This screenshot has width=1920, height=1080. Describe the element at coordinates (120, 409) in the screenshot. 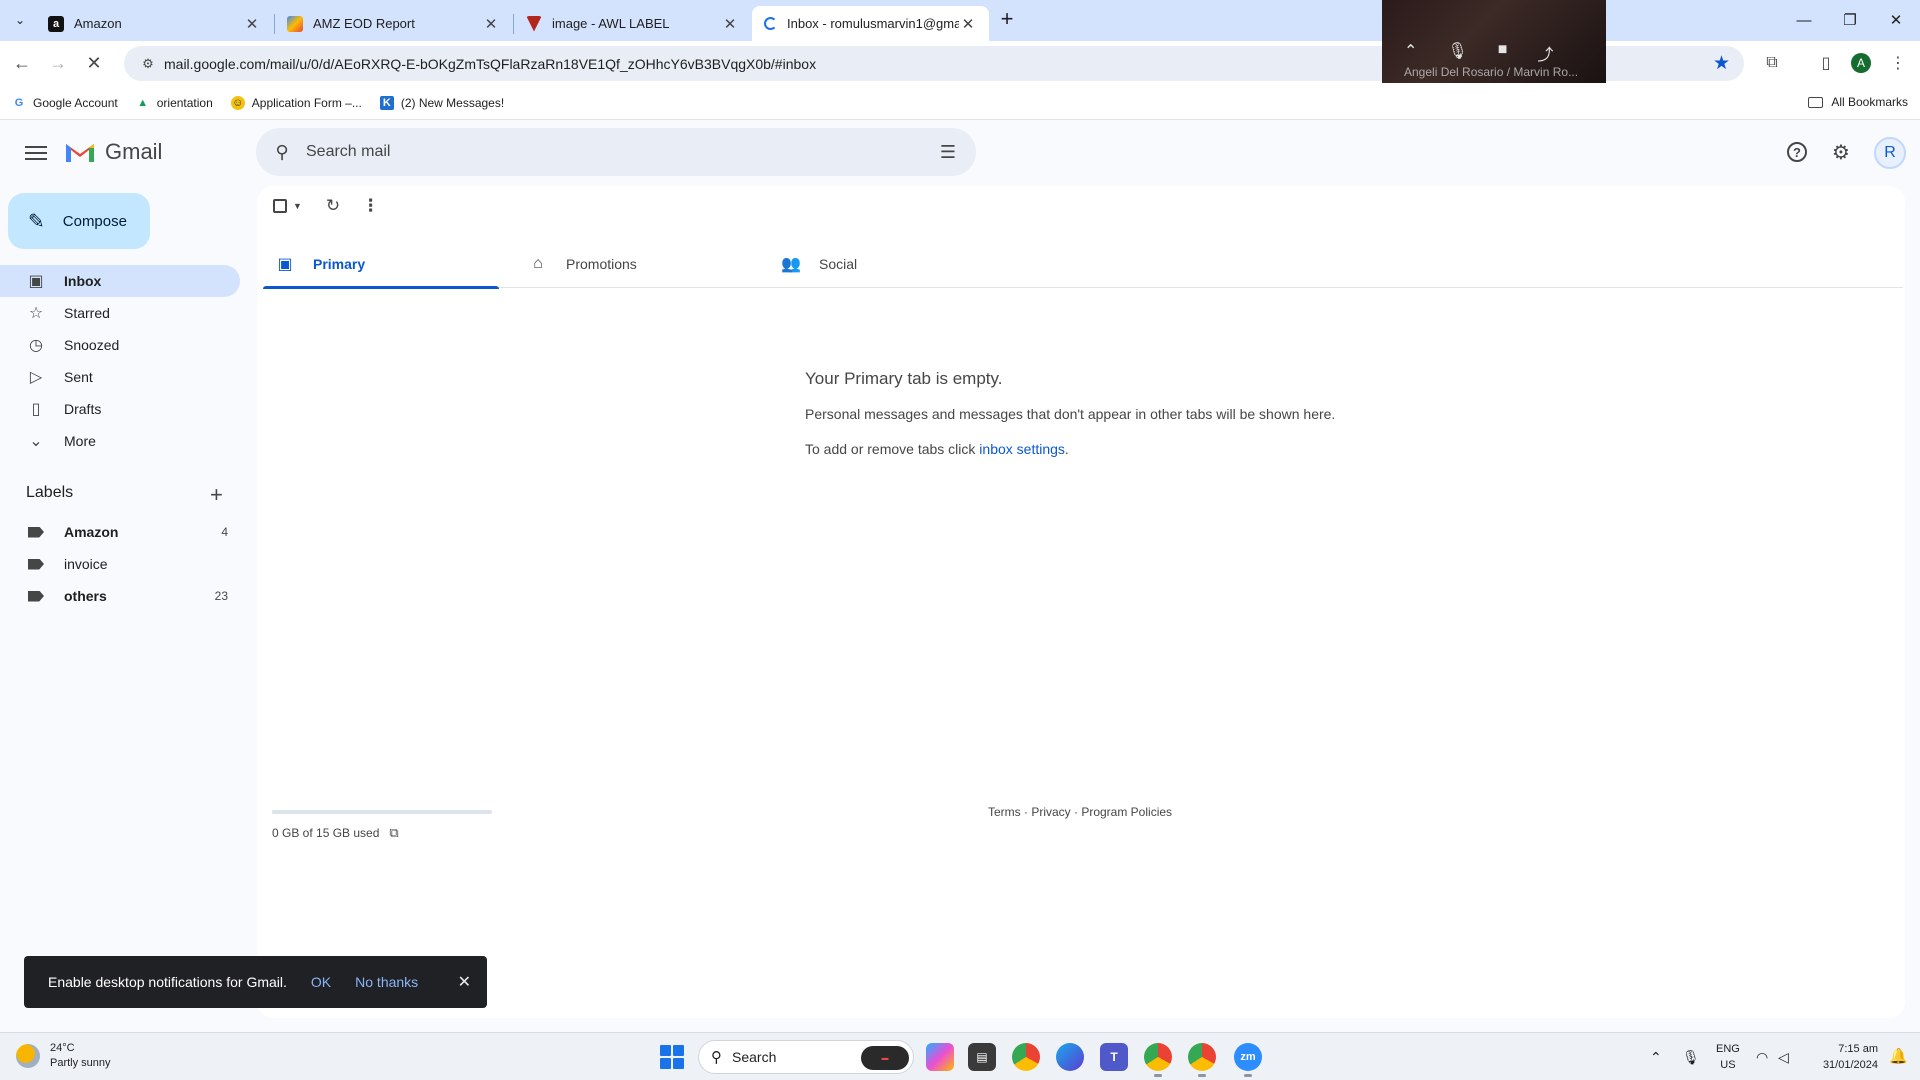

I see `nav-drafts: ▯ Drafts` at that location.